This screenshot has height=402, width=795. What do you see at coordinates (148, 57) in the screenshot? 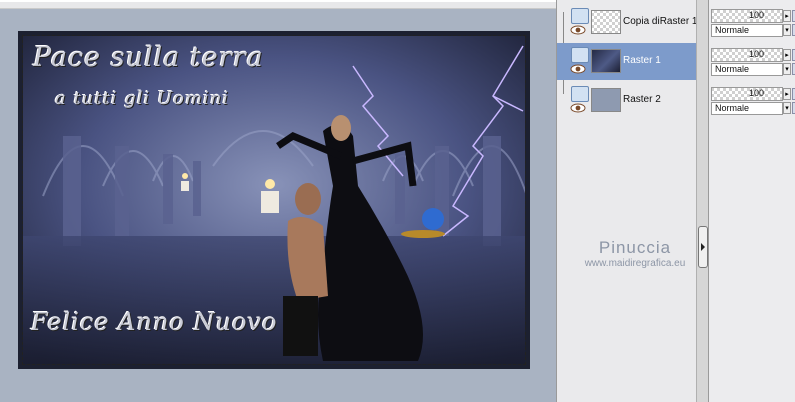
I see `artwork-title-line1: Pace sulla terra` at bounding box center [148, 57].